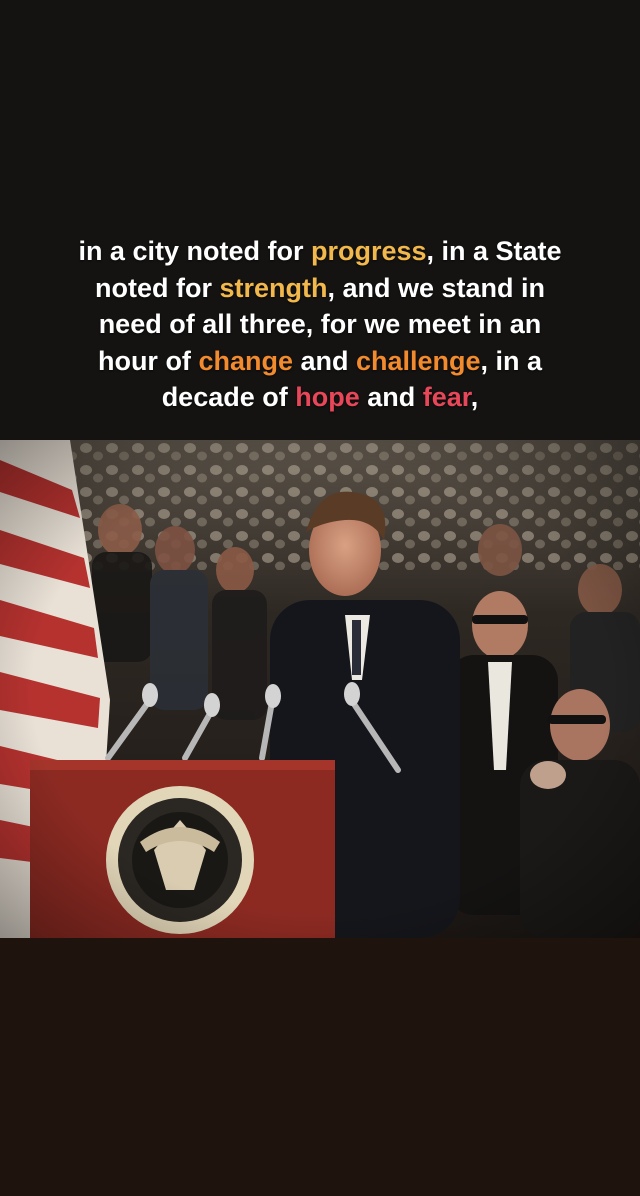  What do you see at coordinates (157, 287) in the screenshot?
I see `caption-text: noted for` at bounding box center [157, 287].